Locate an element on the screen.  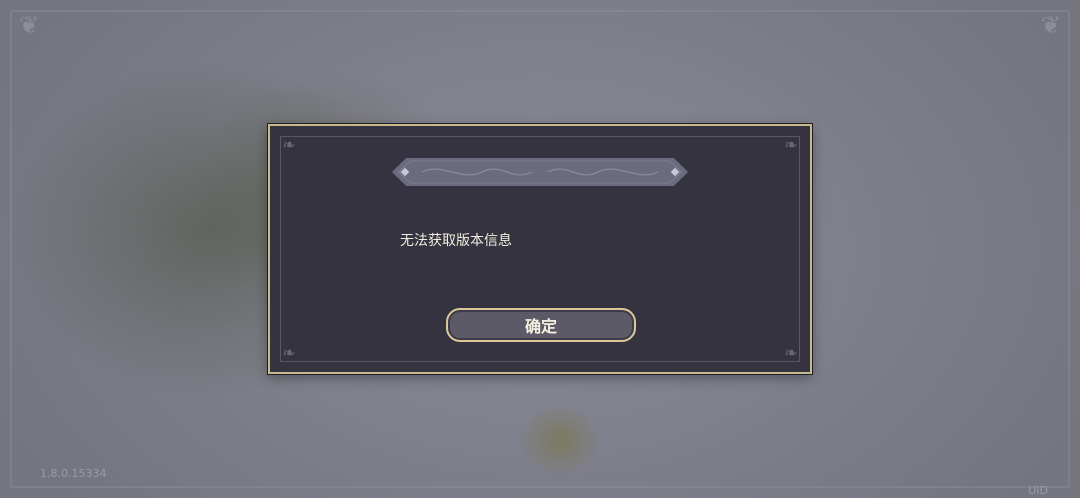
confirm-button: 确定 is located at coordinates (541, 325).